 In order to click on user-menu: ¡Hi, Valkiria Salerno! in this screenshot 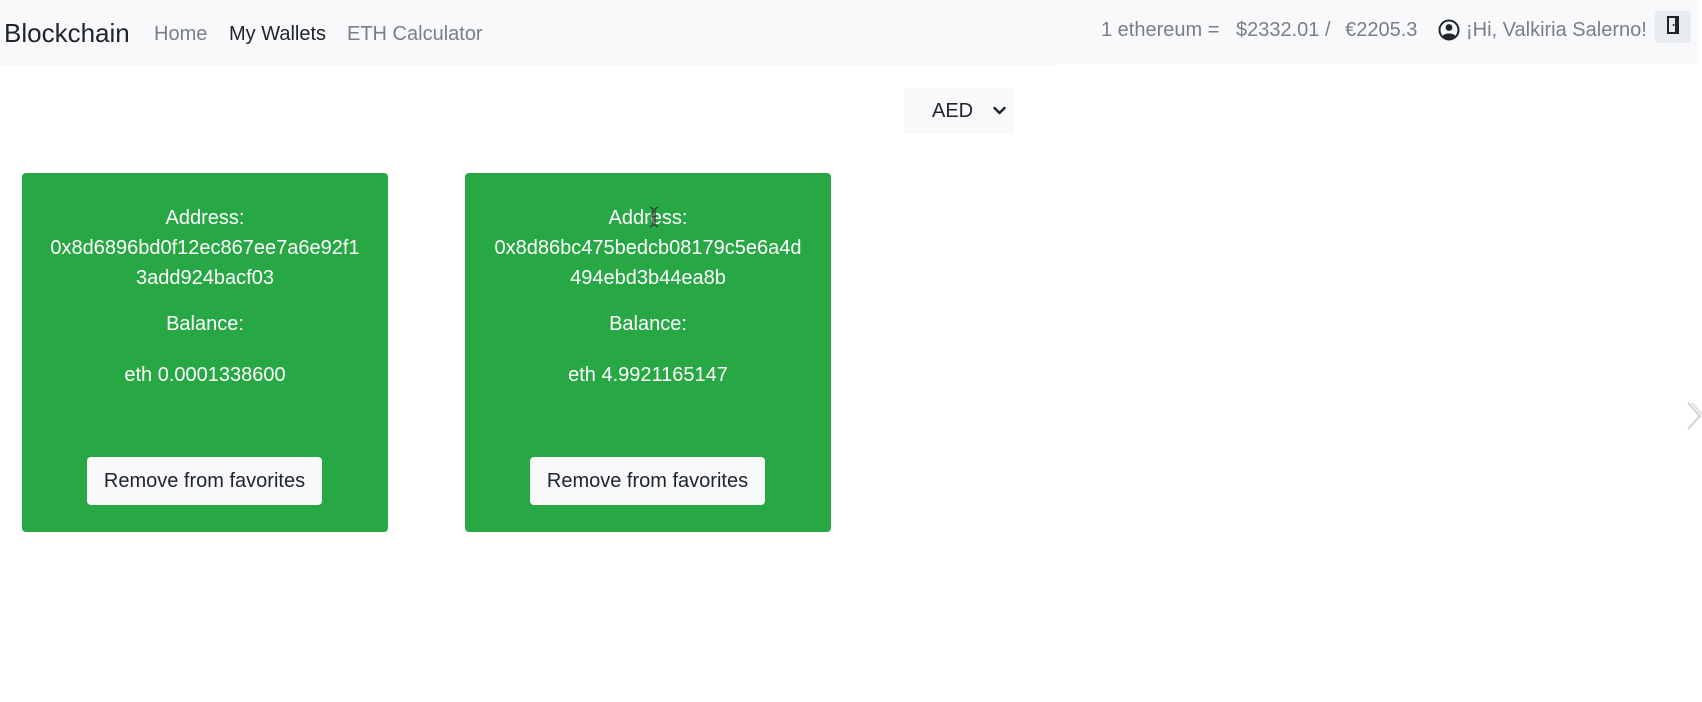, I will do `click(1542, 30)`.